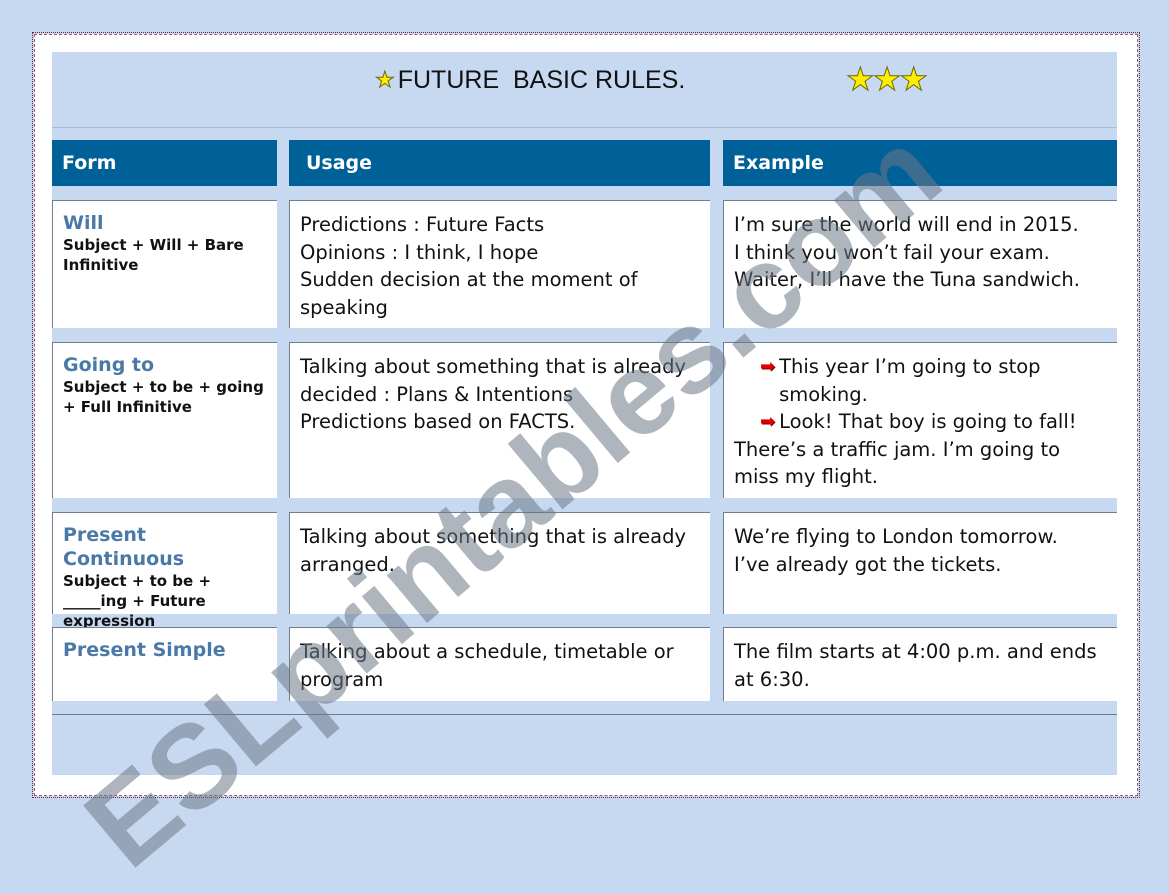 This screenshot has height=894, width=1169. Describe the element at coordinates (896, 536) in the screenshot. I see `example-text: We’re flying to London tomorrow.` at that location.